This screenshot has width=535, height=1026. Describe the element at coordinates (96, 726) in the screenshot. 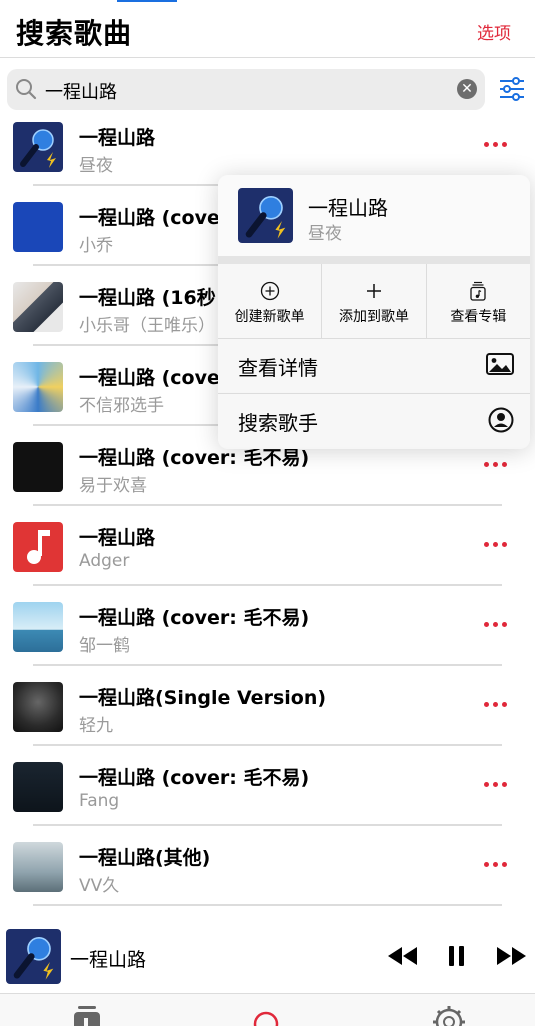

I see `song-artist: 轻九` at that location.